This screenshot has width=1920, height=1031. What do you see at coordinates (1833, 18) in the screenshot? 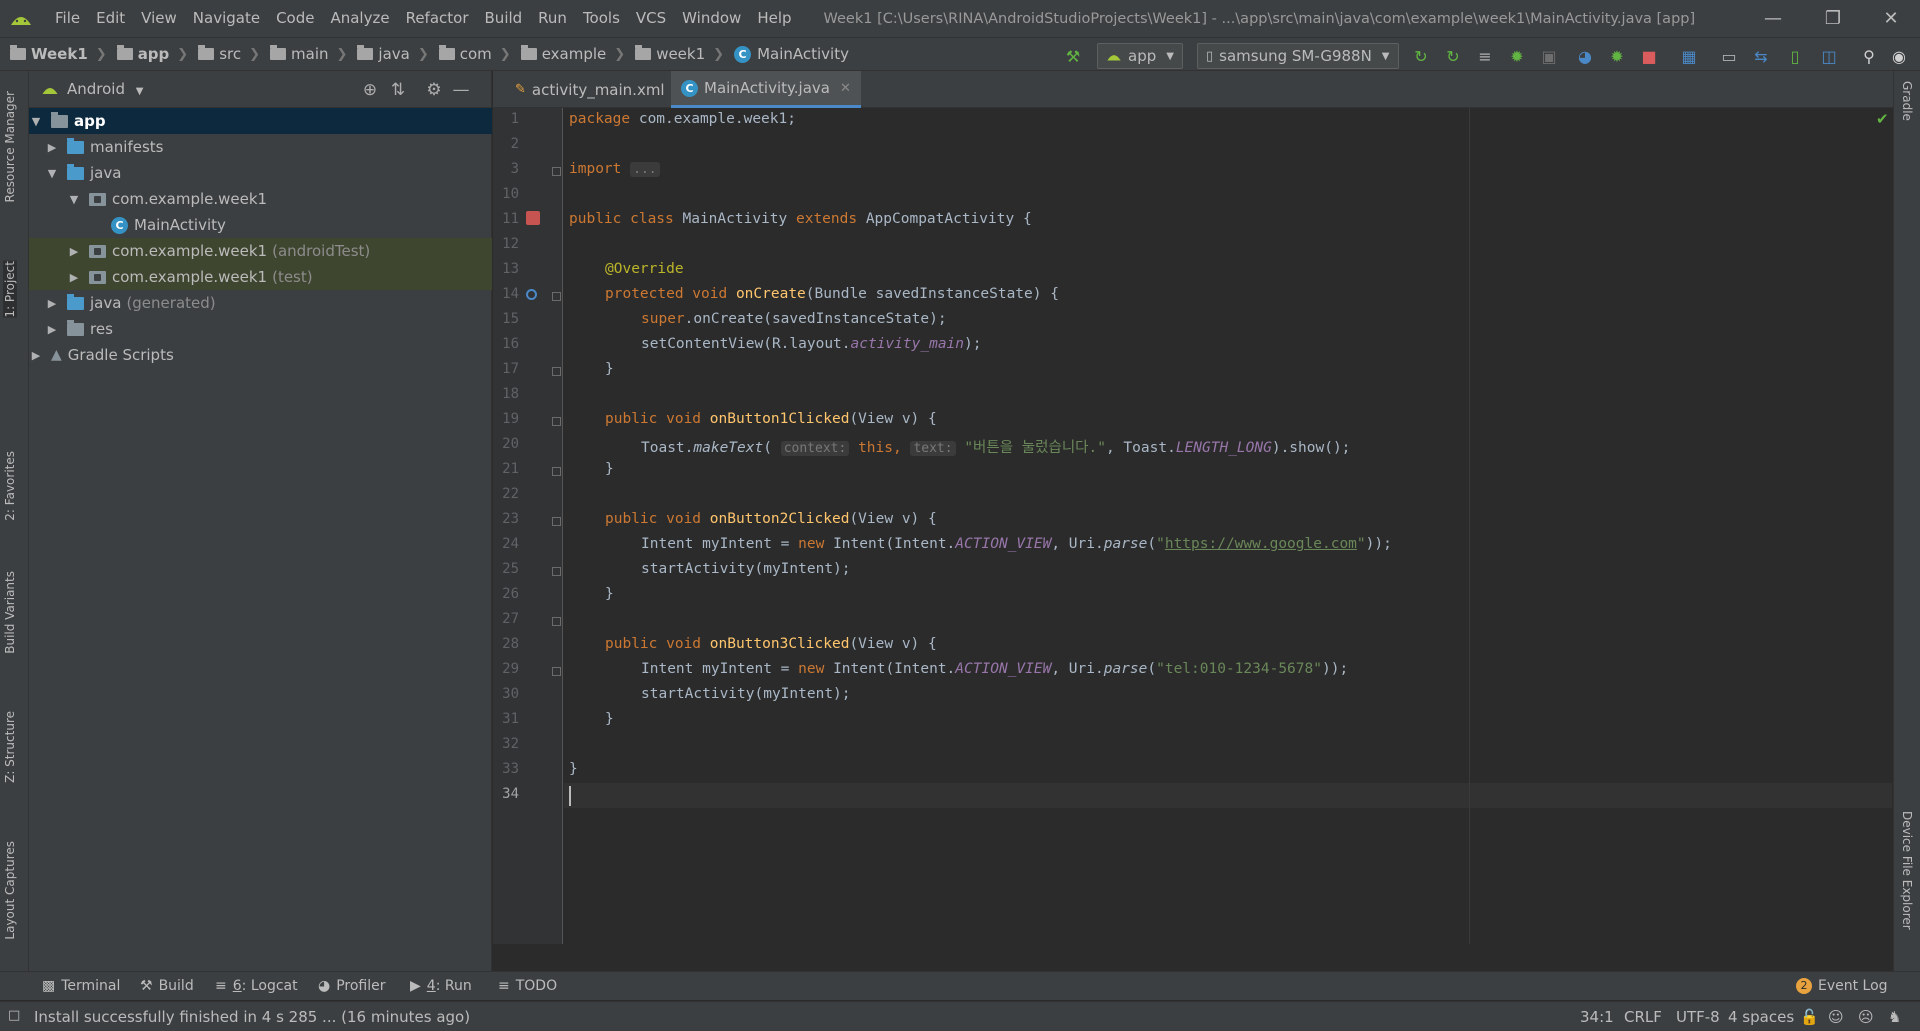
I see `restore-button: ❐` at bounding box center [1833, 18].